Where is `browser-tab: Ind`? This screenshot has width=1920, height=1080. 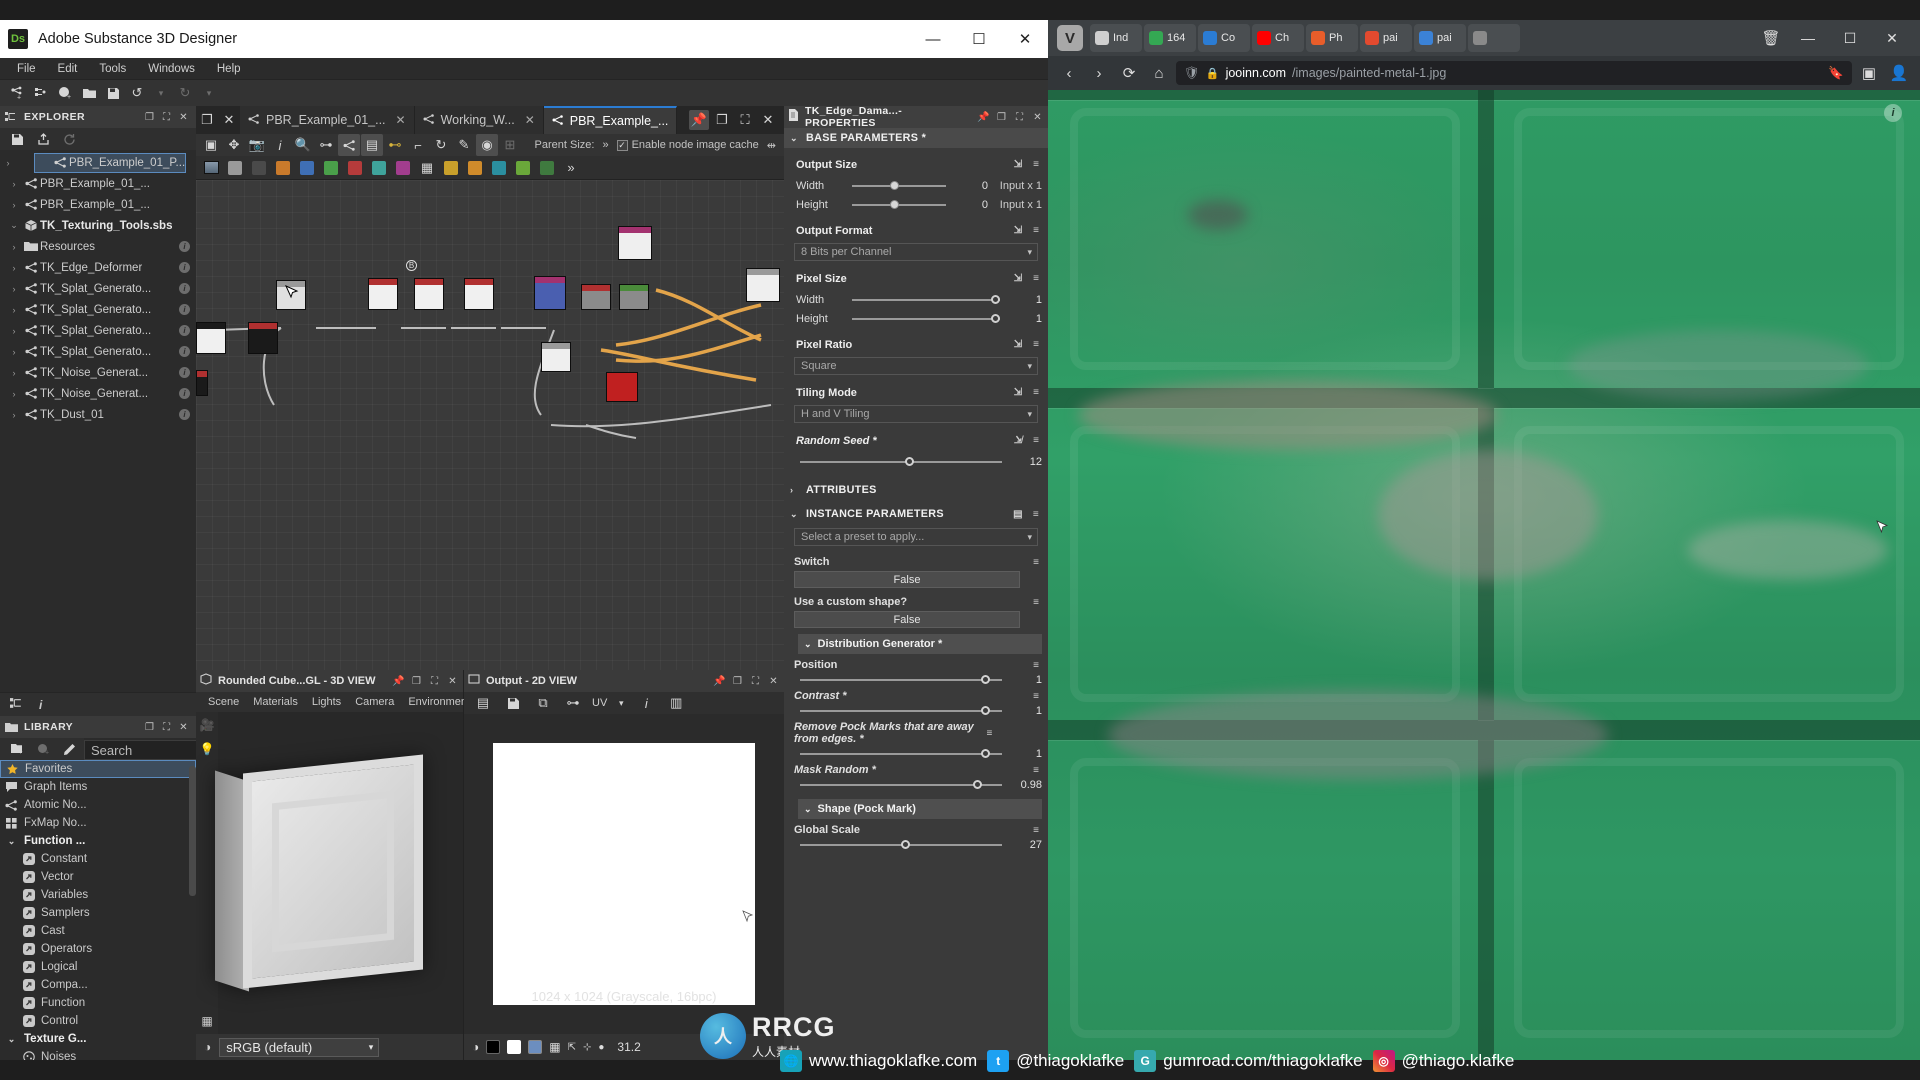 browser-tab: Ind is located at coordinates (1116, 38).